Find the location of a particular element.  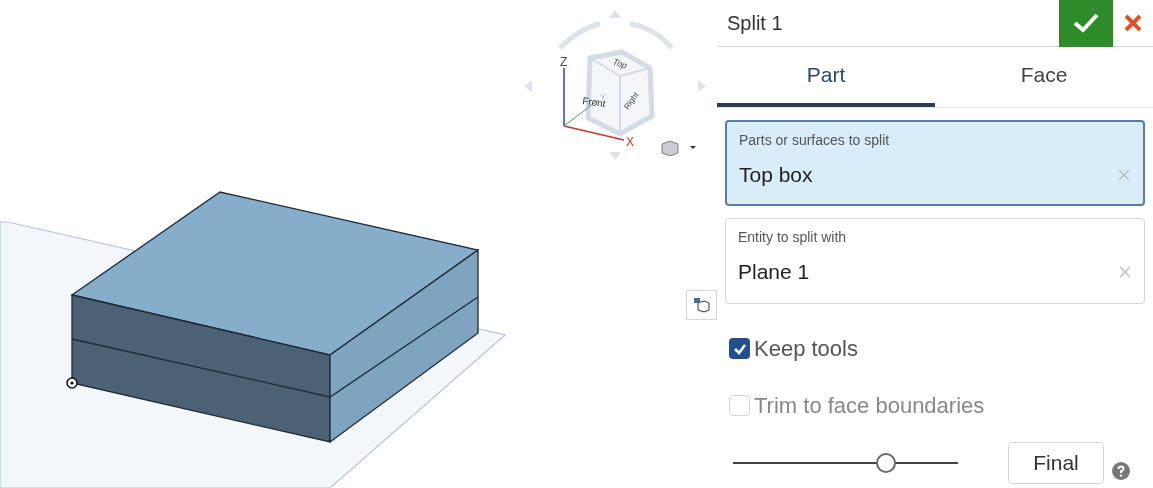

field-value: Plane 1 is located at coordinates (774, 272).